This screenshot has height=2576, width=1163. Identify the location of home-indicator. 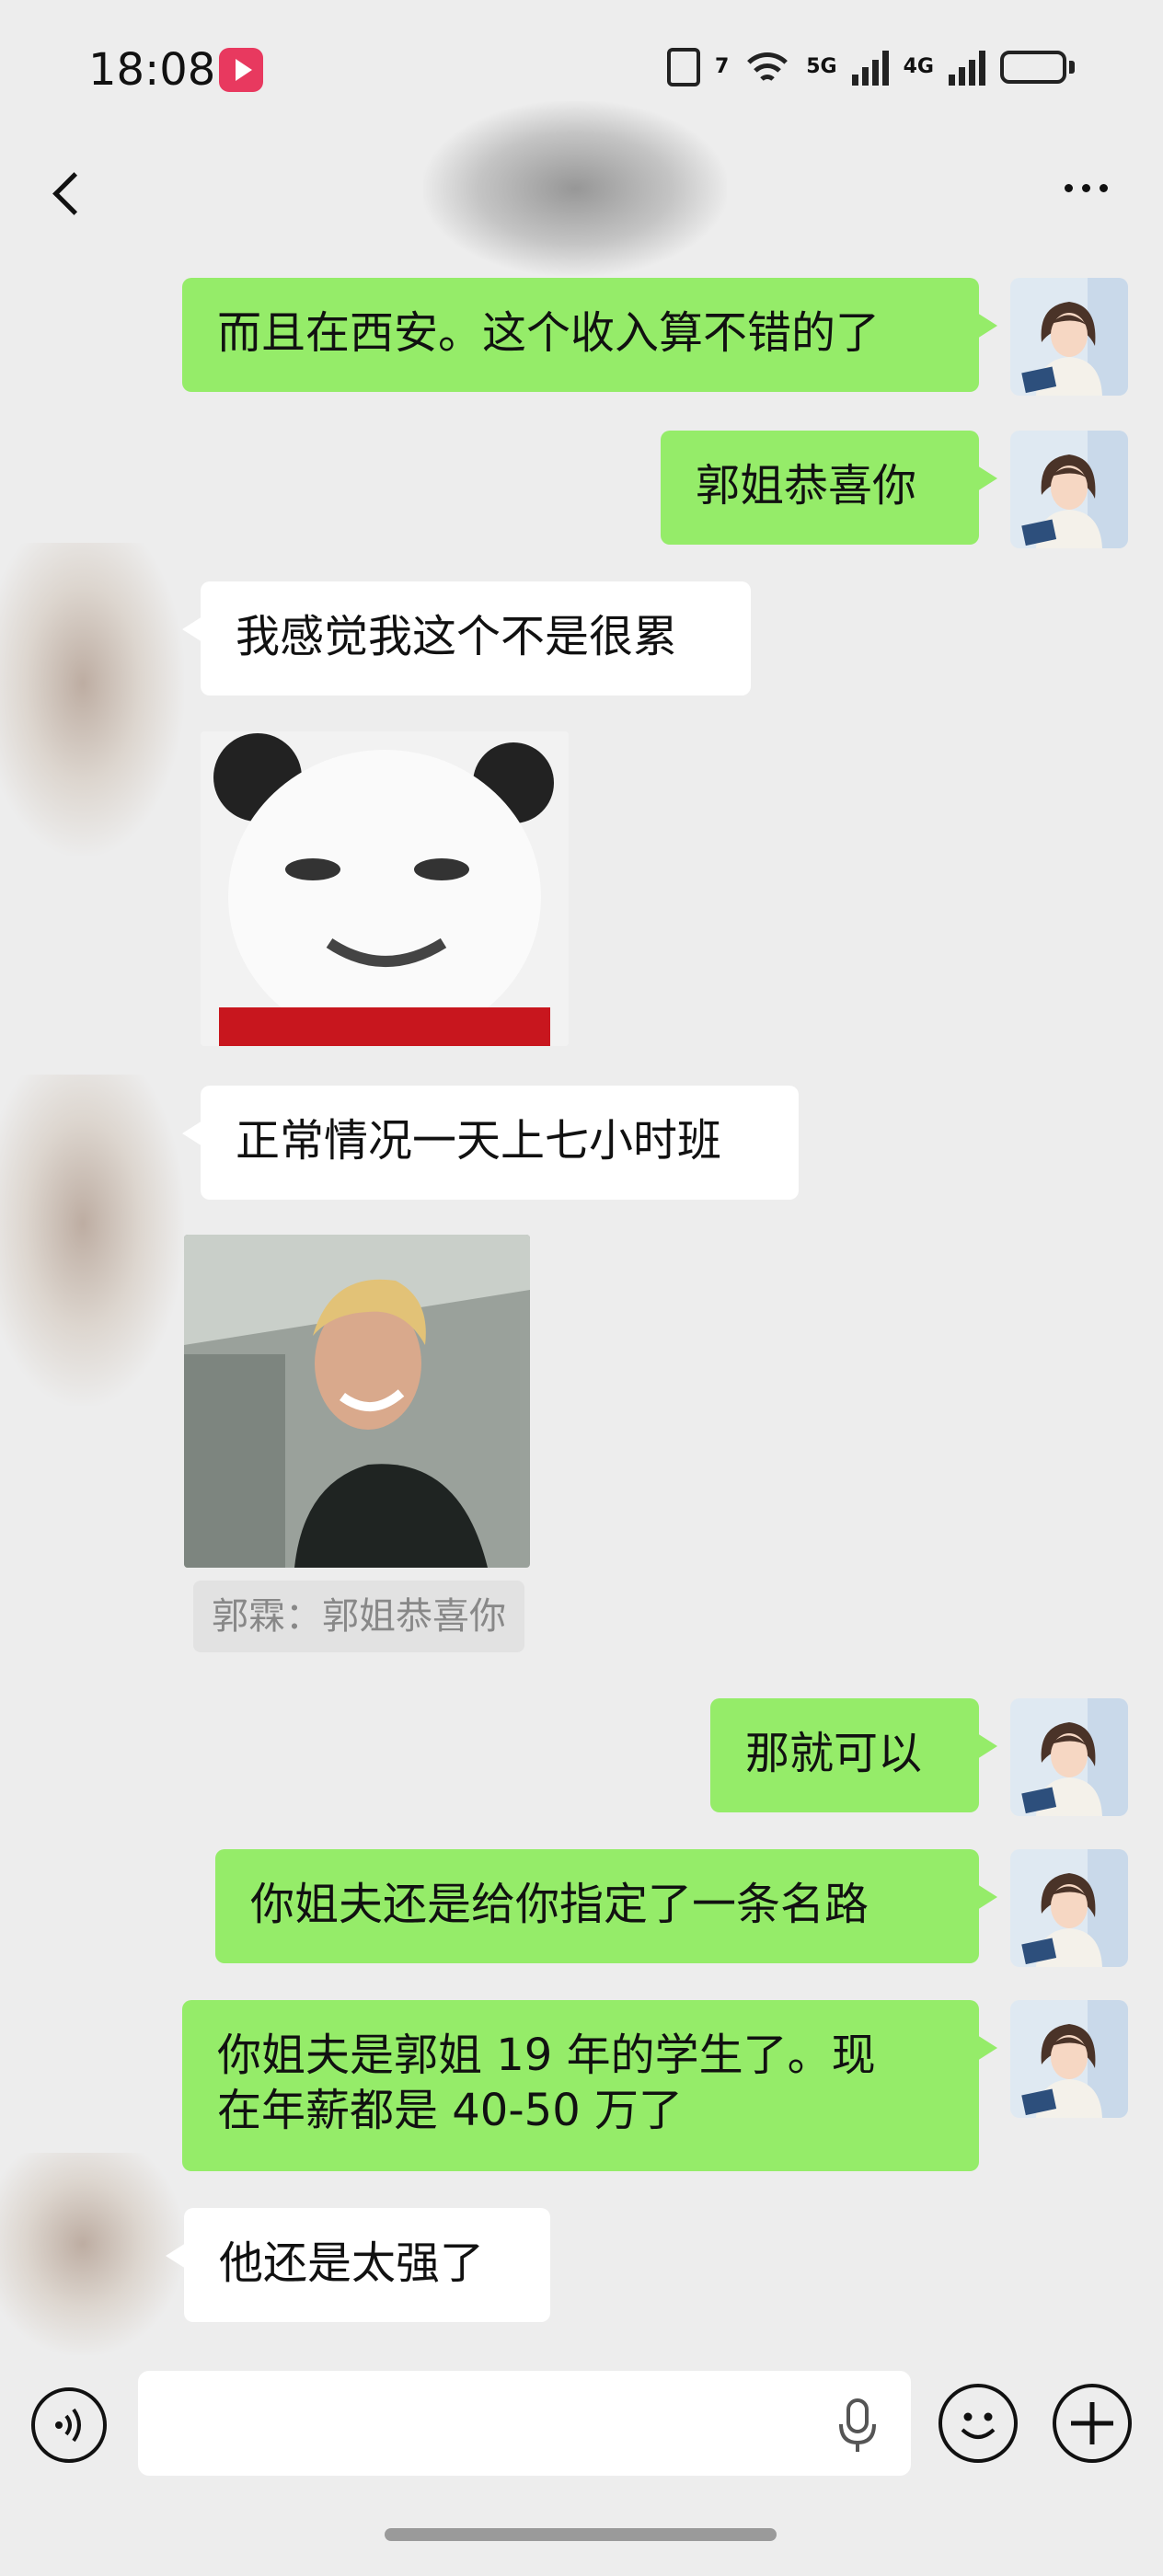
(581, 2534).